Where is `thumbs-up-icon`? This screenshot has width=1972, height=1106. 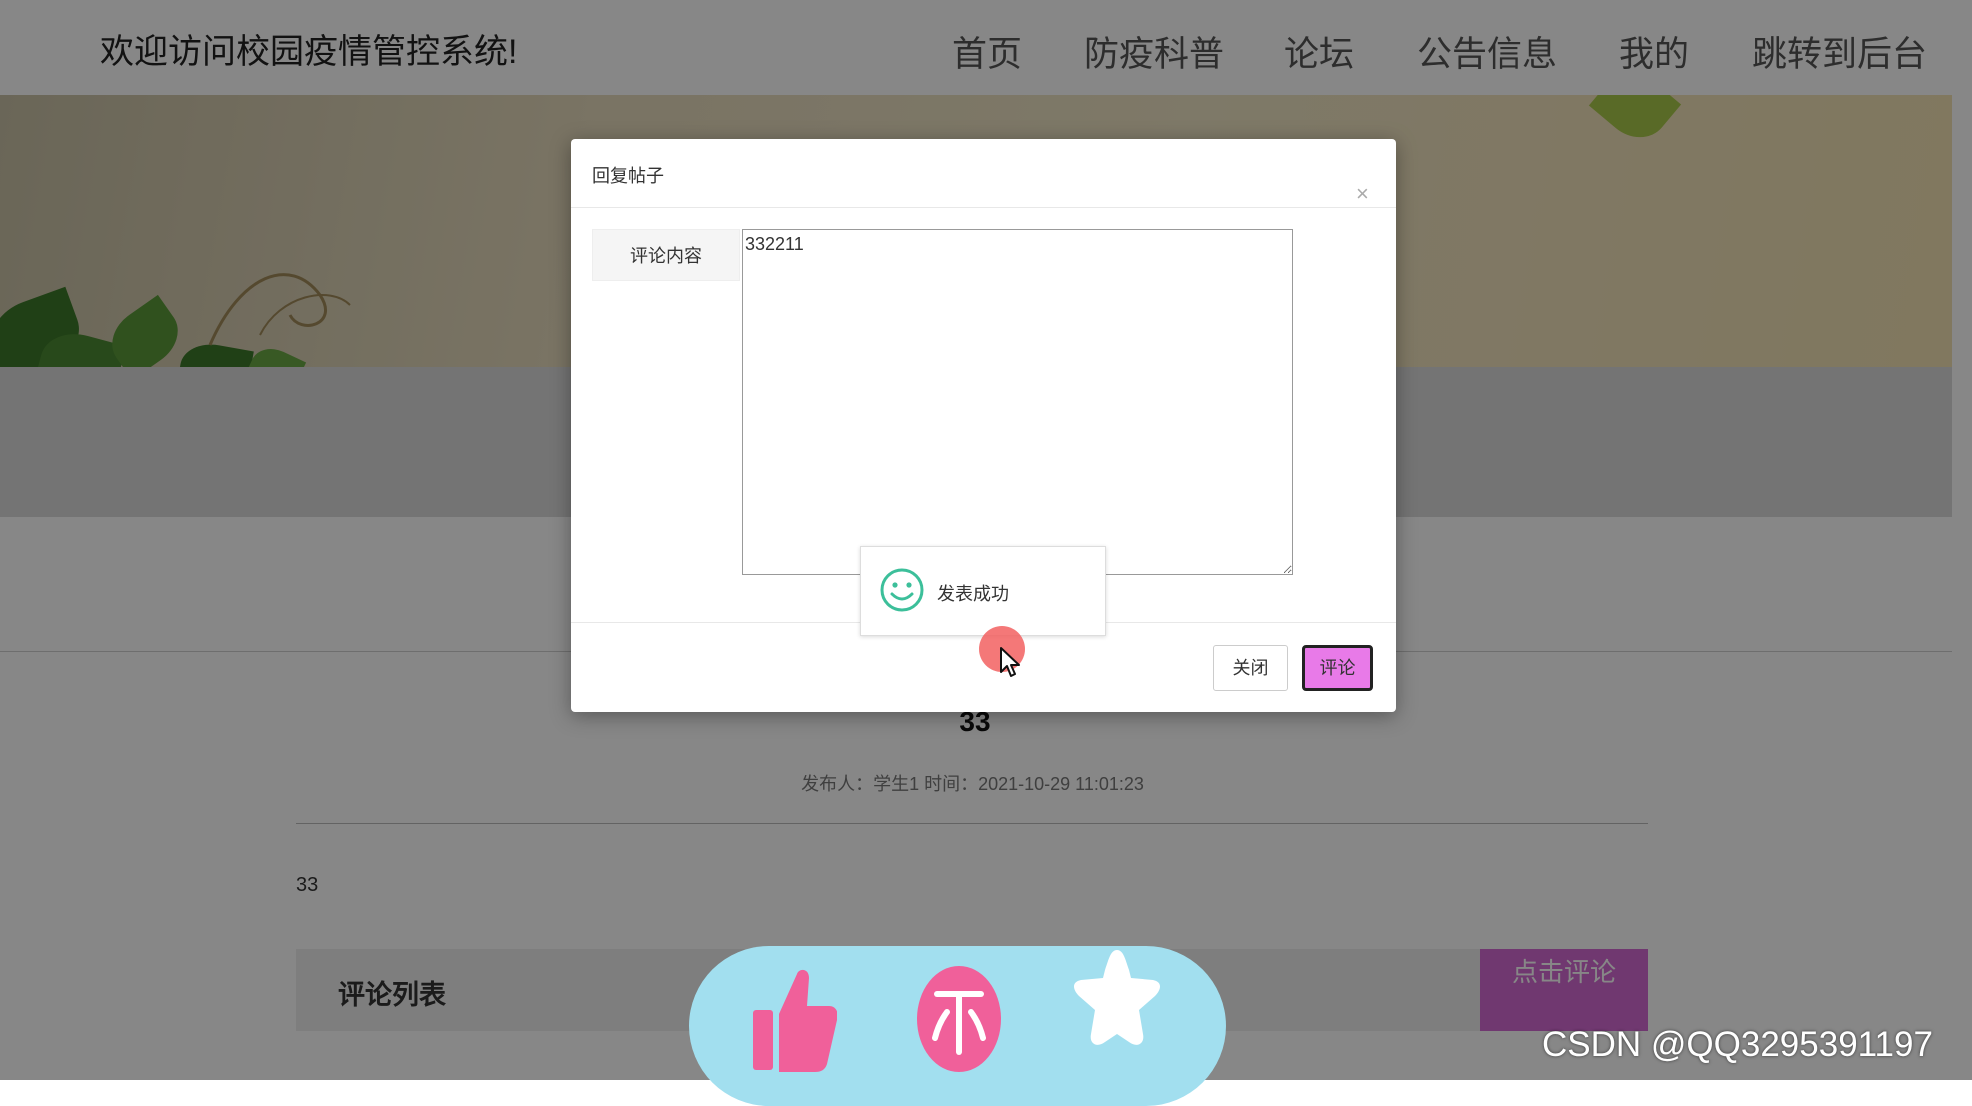 thumbs-up-icon is located at coordinates (795, 1020).